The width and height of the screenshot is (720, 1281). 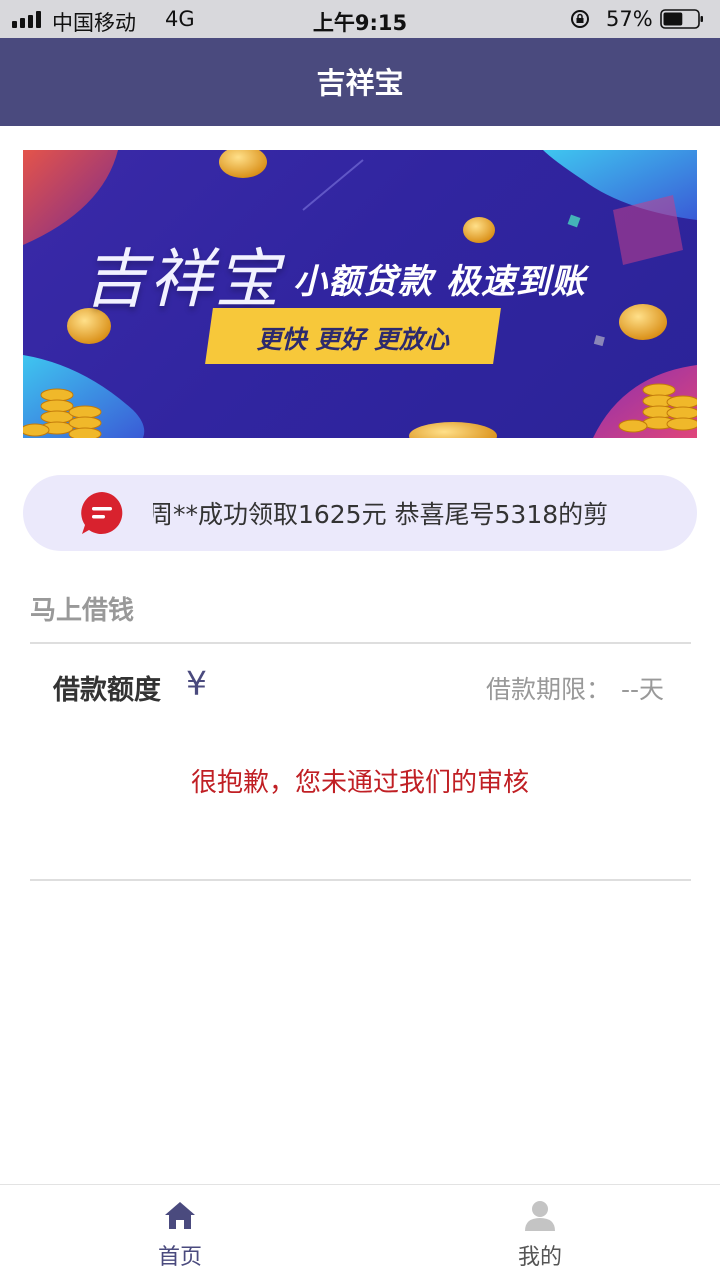 I want to click on message-icon, so click(x=102, y=513).